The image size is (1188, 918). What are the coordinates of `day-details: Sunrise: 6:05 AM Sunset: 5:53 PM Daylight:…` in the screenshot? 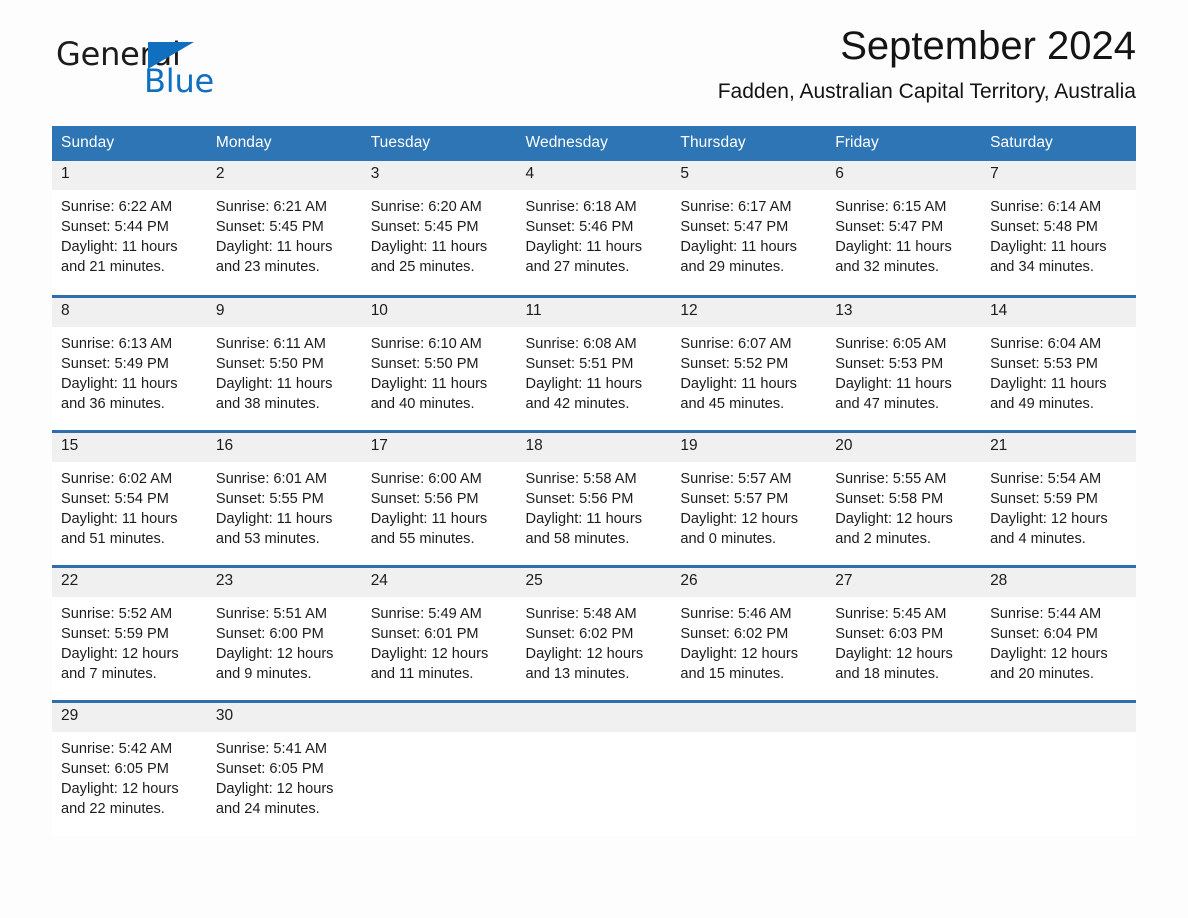 It's located at (903, 370).